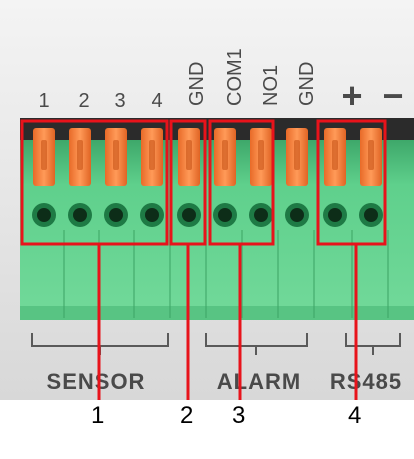  Describe the element at coordinates (392, 95) in the screenshot. I see `terminal-label-minus: −` at that location.